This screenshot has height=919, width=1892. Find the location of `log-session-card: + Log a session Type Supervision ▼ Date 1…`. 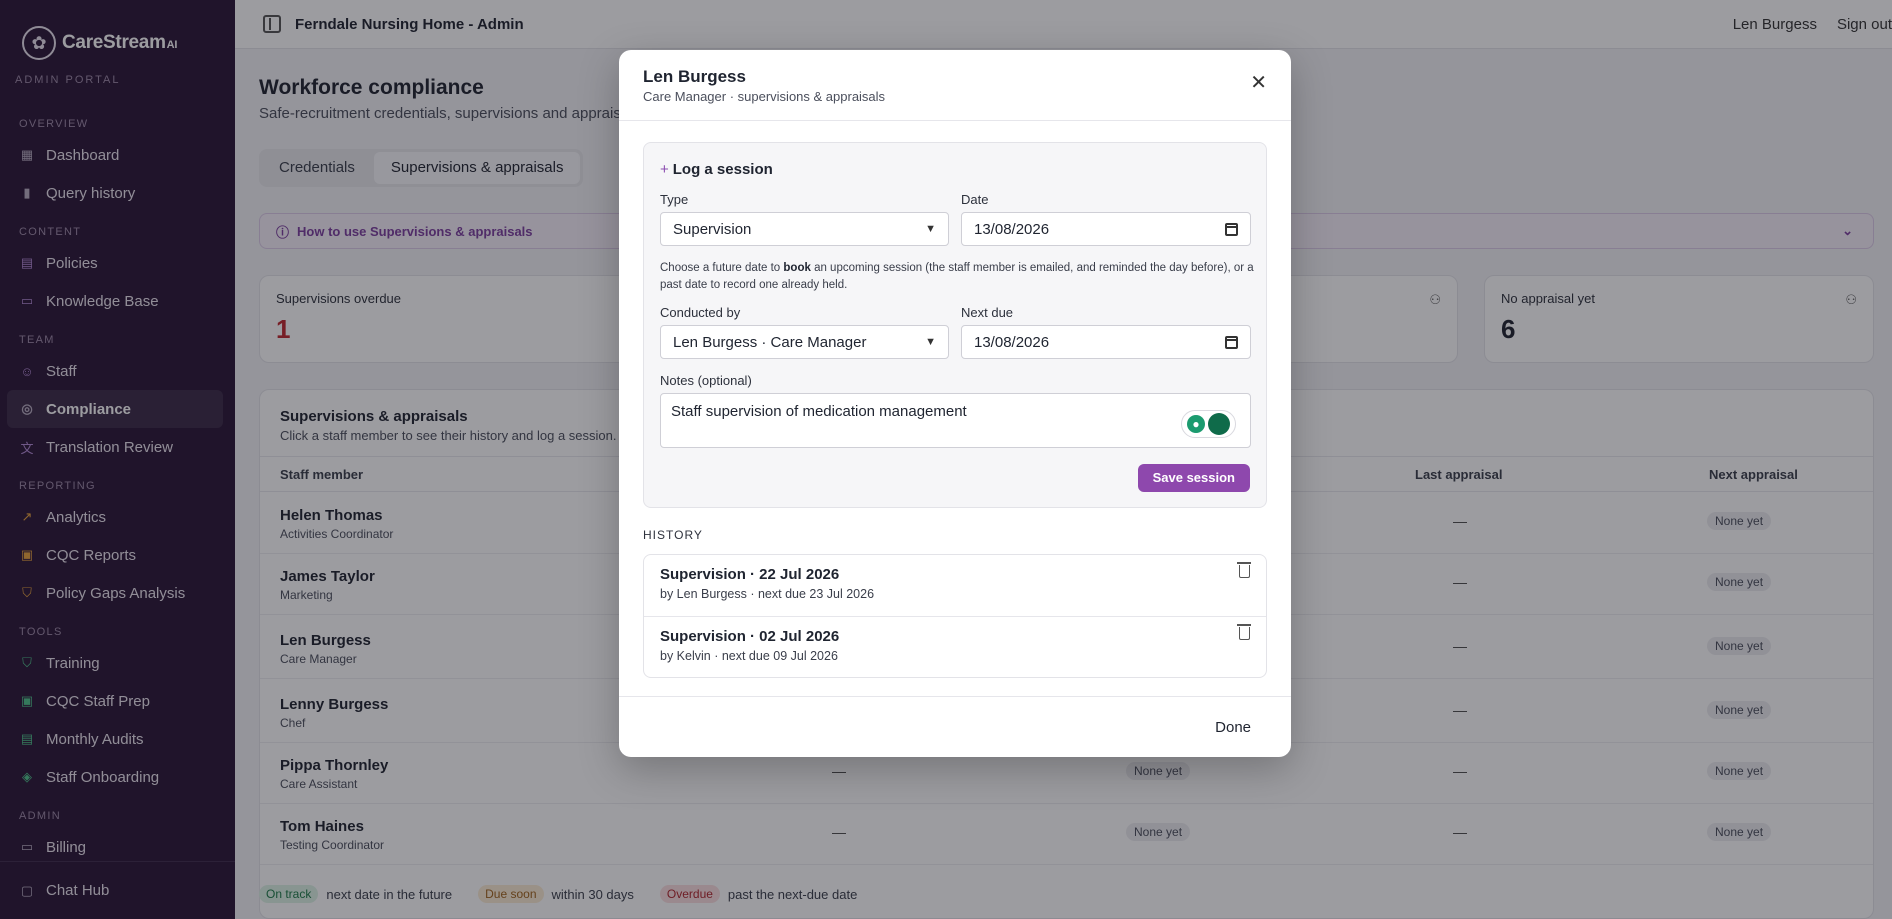

log-session-card: + Log a session Type Supervision ▼ Date 1… is located at coordinates (955, 325).